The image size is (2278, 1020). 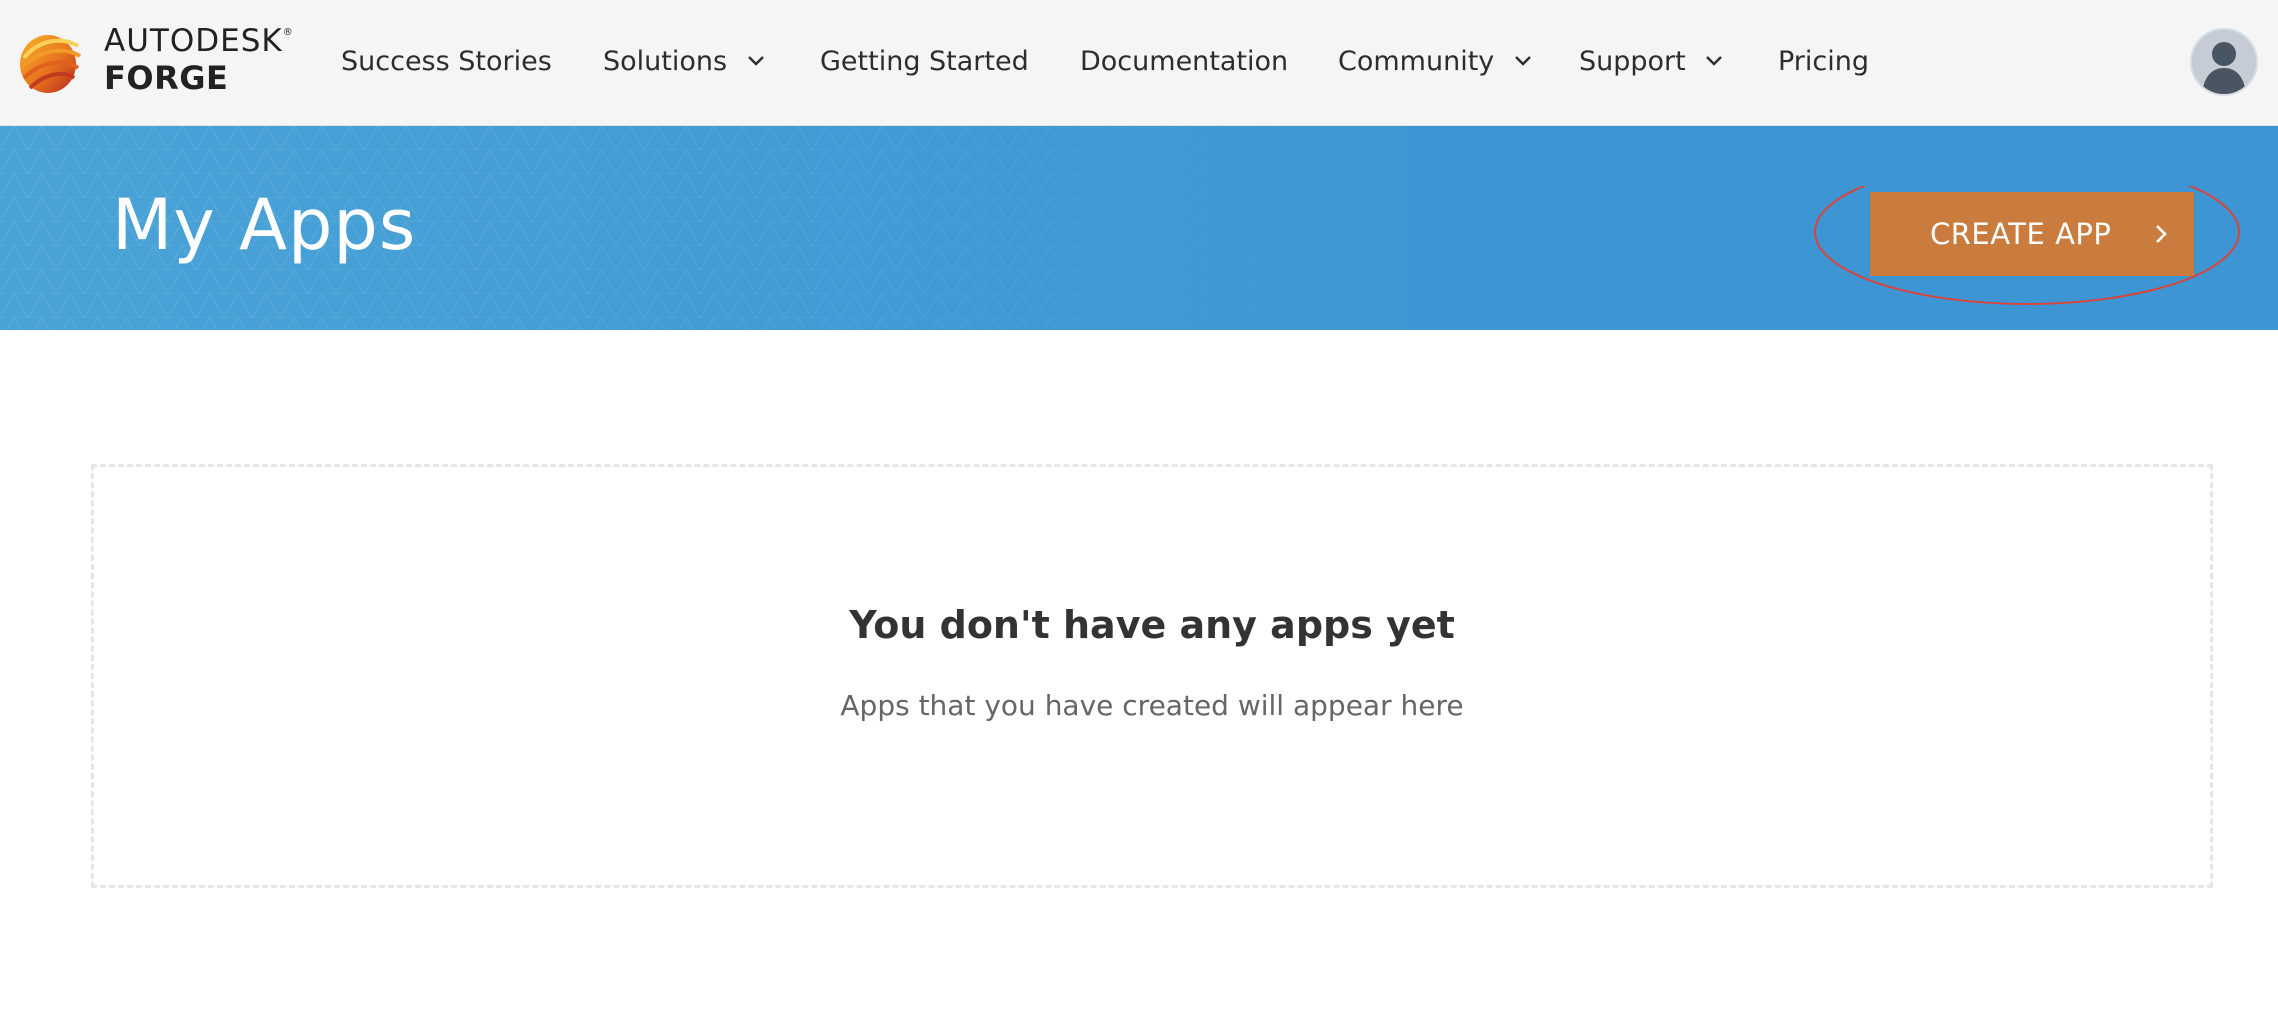 I want to click on nav-documentation: Documentation, so click(x=1184, y=62).